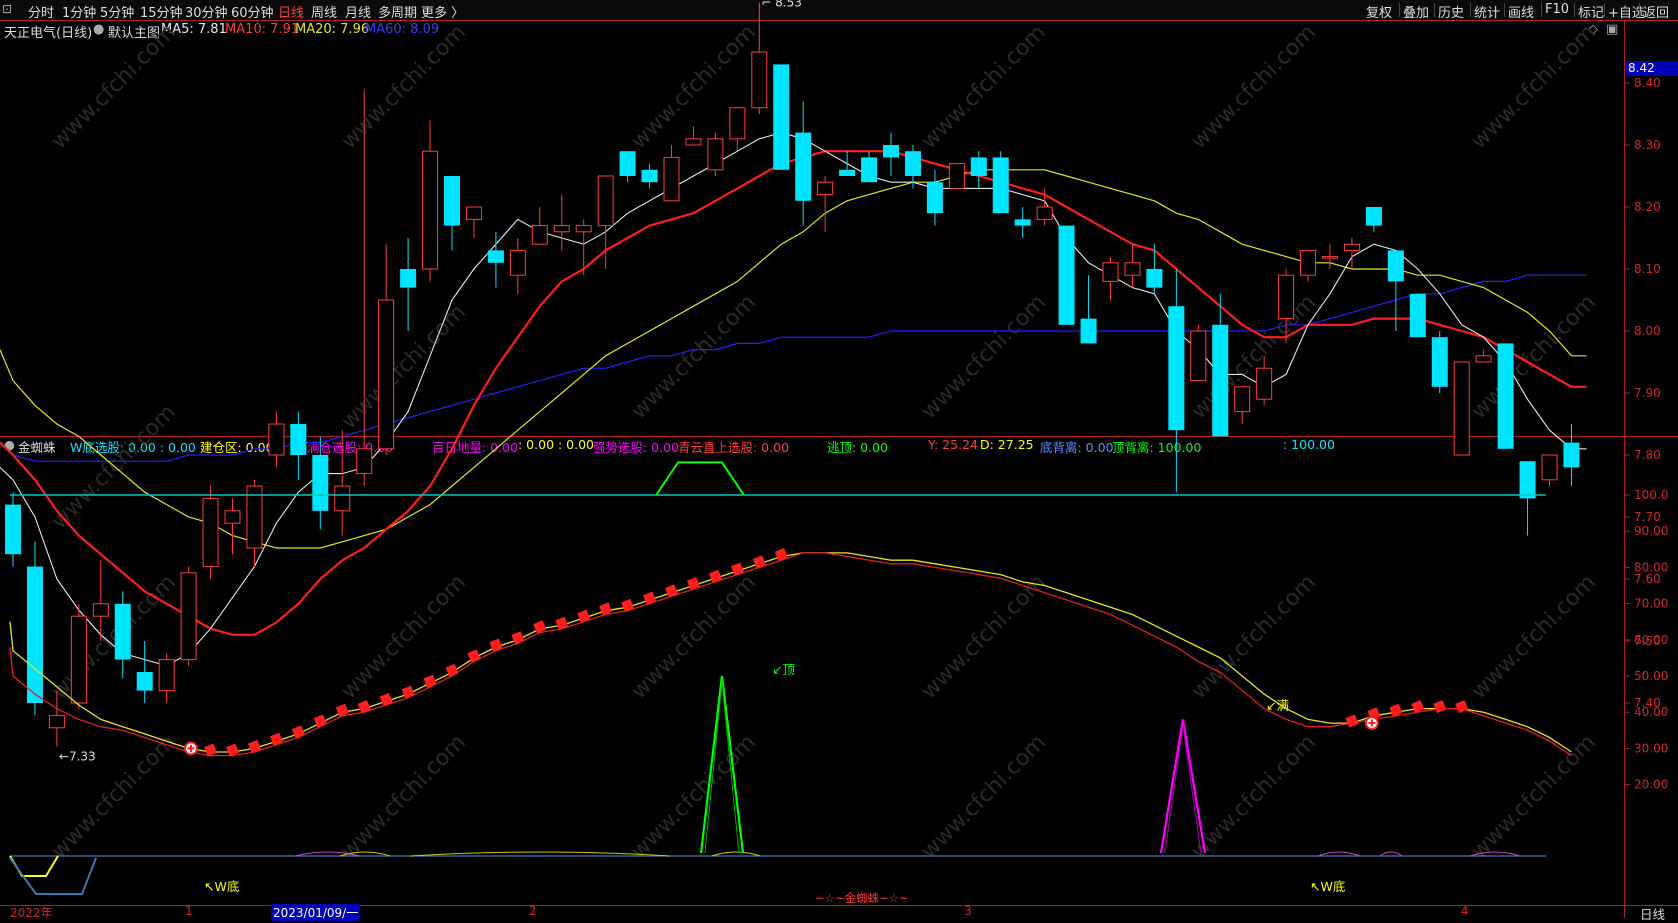  I want to click on date-axis: 2022年 1 2023/01/09/一 2 3 4, so click(812, 912).